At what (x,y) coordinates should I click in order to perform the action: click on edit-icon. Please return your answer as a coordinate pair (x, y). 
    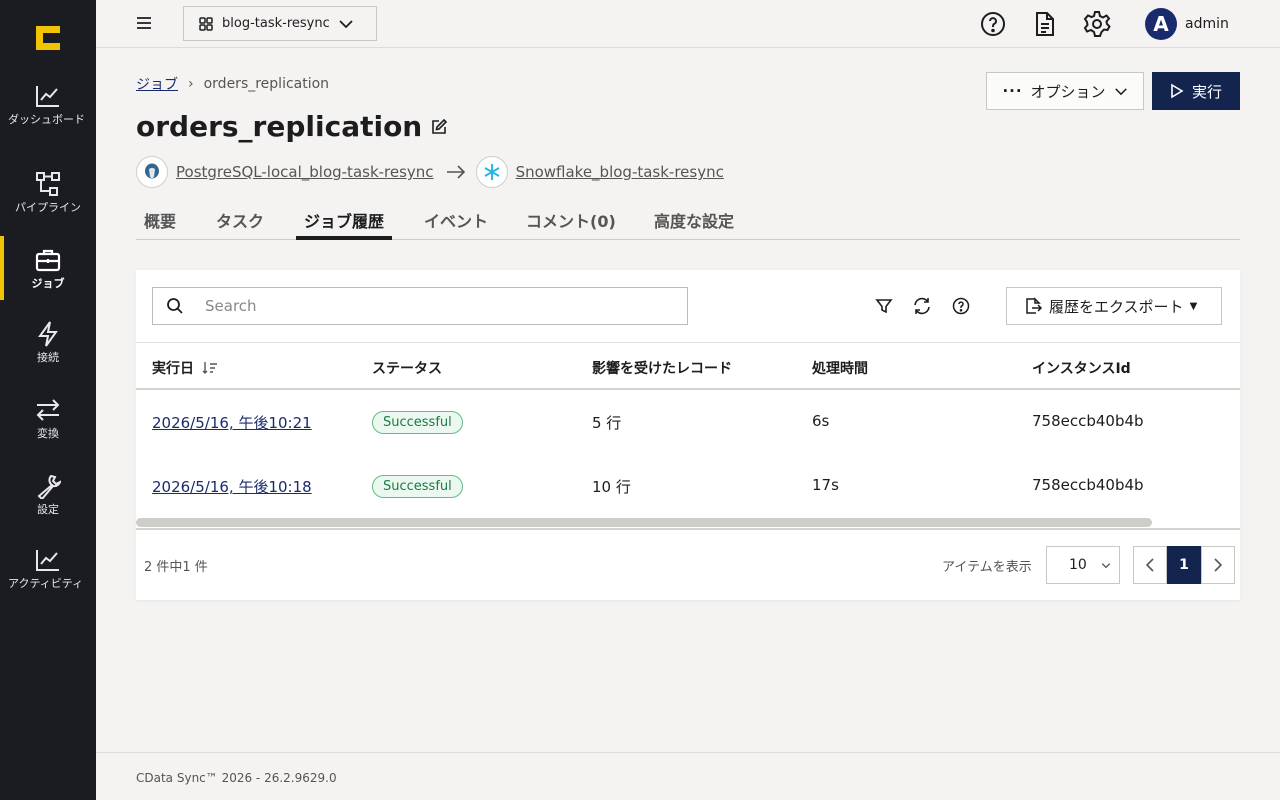
    Looking at the image, I should click on (439, 127).